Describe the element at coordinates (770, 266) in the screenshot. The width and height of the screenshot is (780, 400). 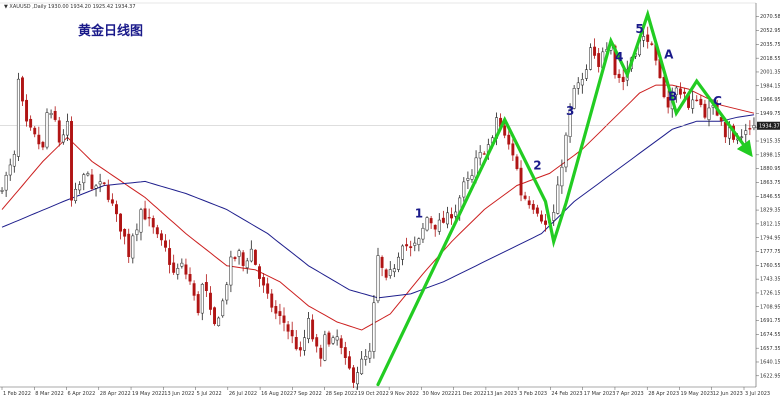
I see `y-tick-label: 1760.55` at that location.